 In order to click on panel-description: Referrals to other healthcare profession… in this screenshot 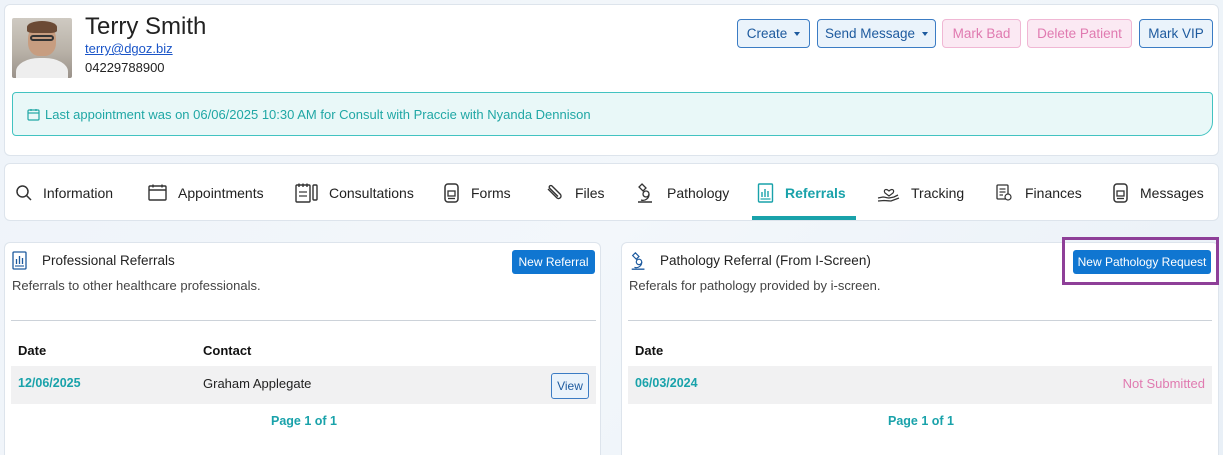, I will do `click(136, 285)`.